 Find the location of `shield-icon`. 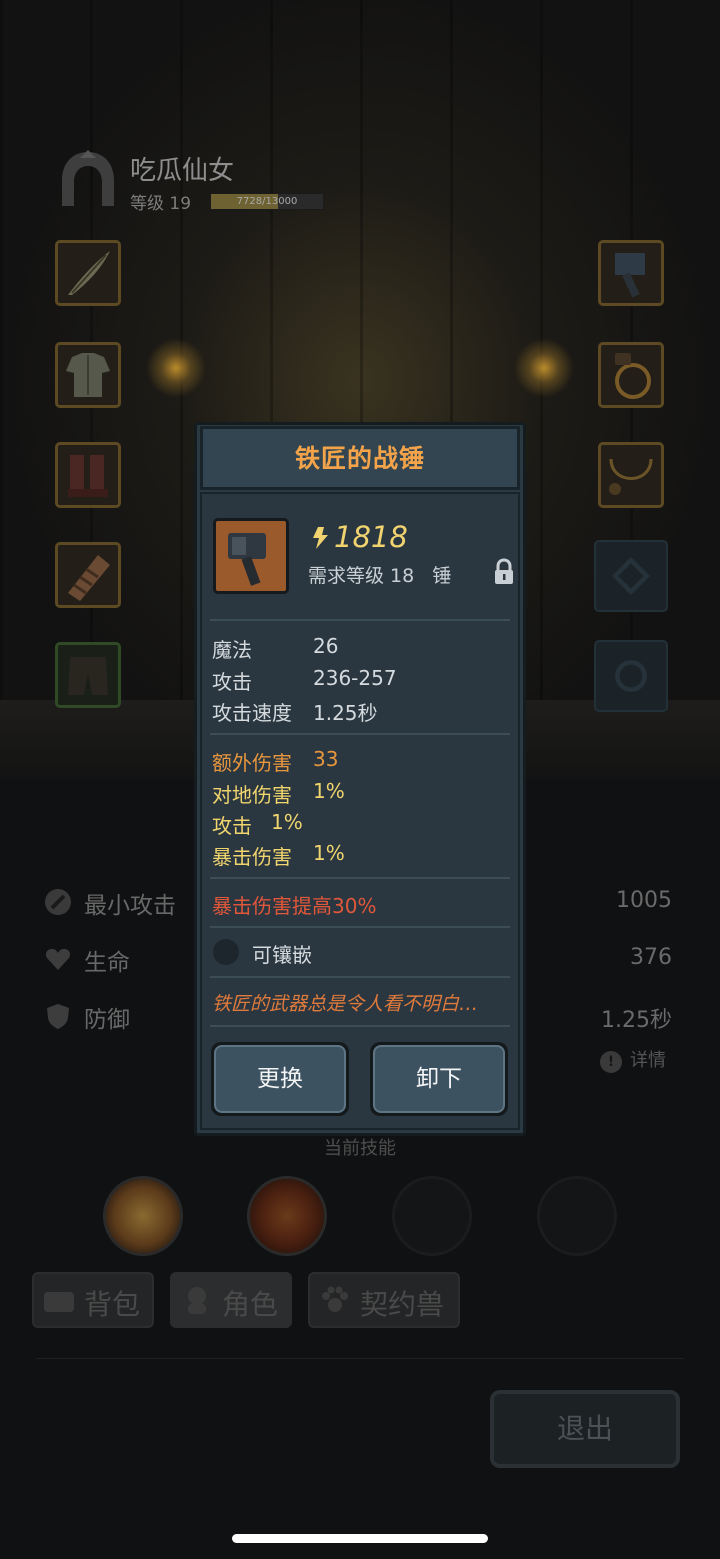

shield-icon is located at coordinates (58, 1016).